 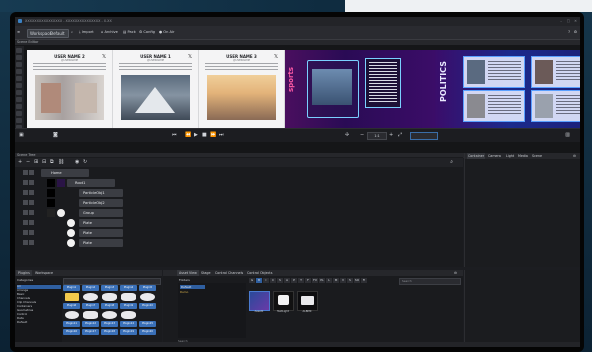 What do you see at coordinates (52, 162) in the screenshot?
I see `duplicate-icon: ⧉` at bounding box center [52, 162].